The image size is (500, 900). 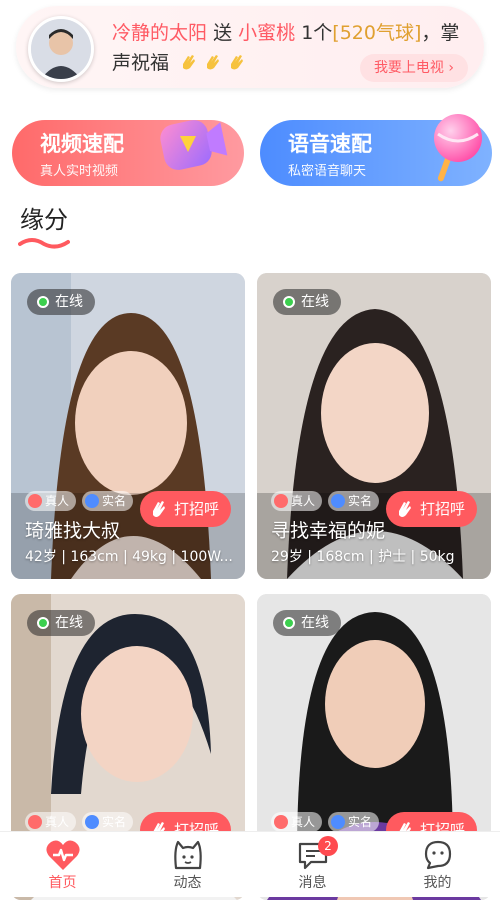 I want to click on go-on-tv-button: 我要上电视 ›, so click(x=413, y=68).